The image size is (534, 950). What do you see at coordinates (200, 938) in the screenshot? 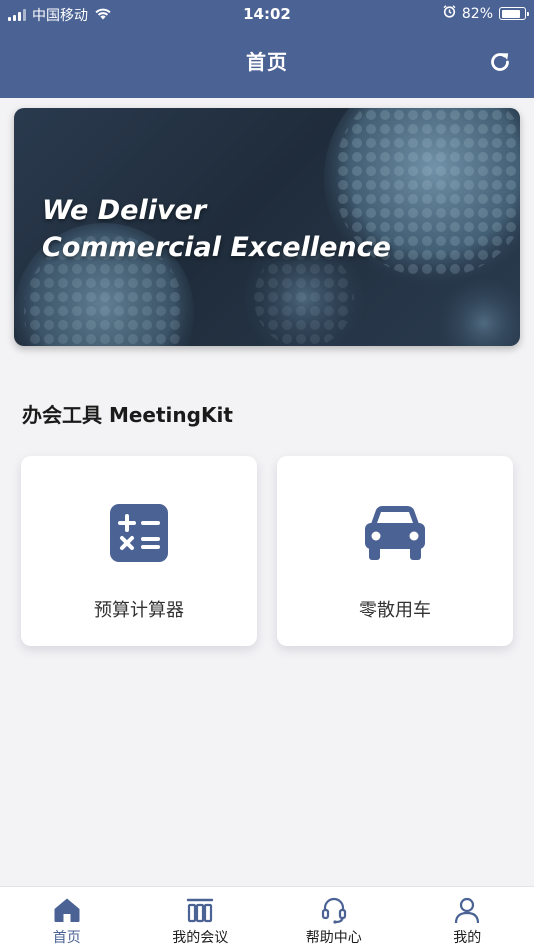
I see `tab-my-meetings-label: 我的会议` at bounding box center [200, 938].